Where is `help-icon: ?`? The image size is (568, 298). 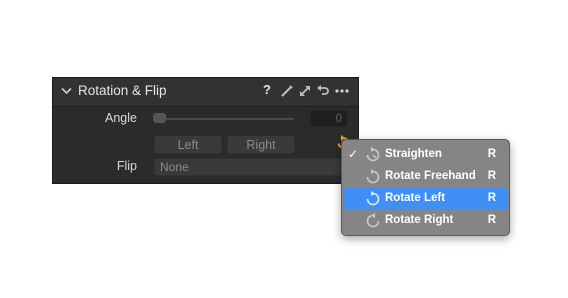
help-icon: ? is located at coordinates (270, 89).